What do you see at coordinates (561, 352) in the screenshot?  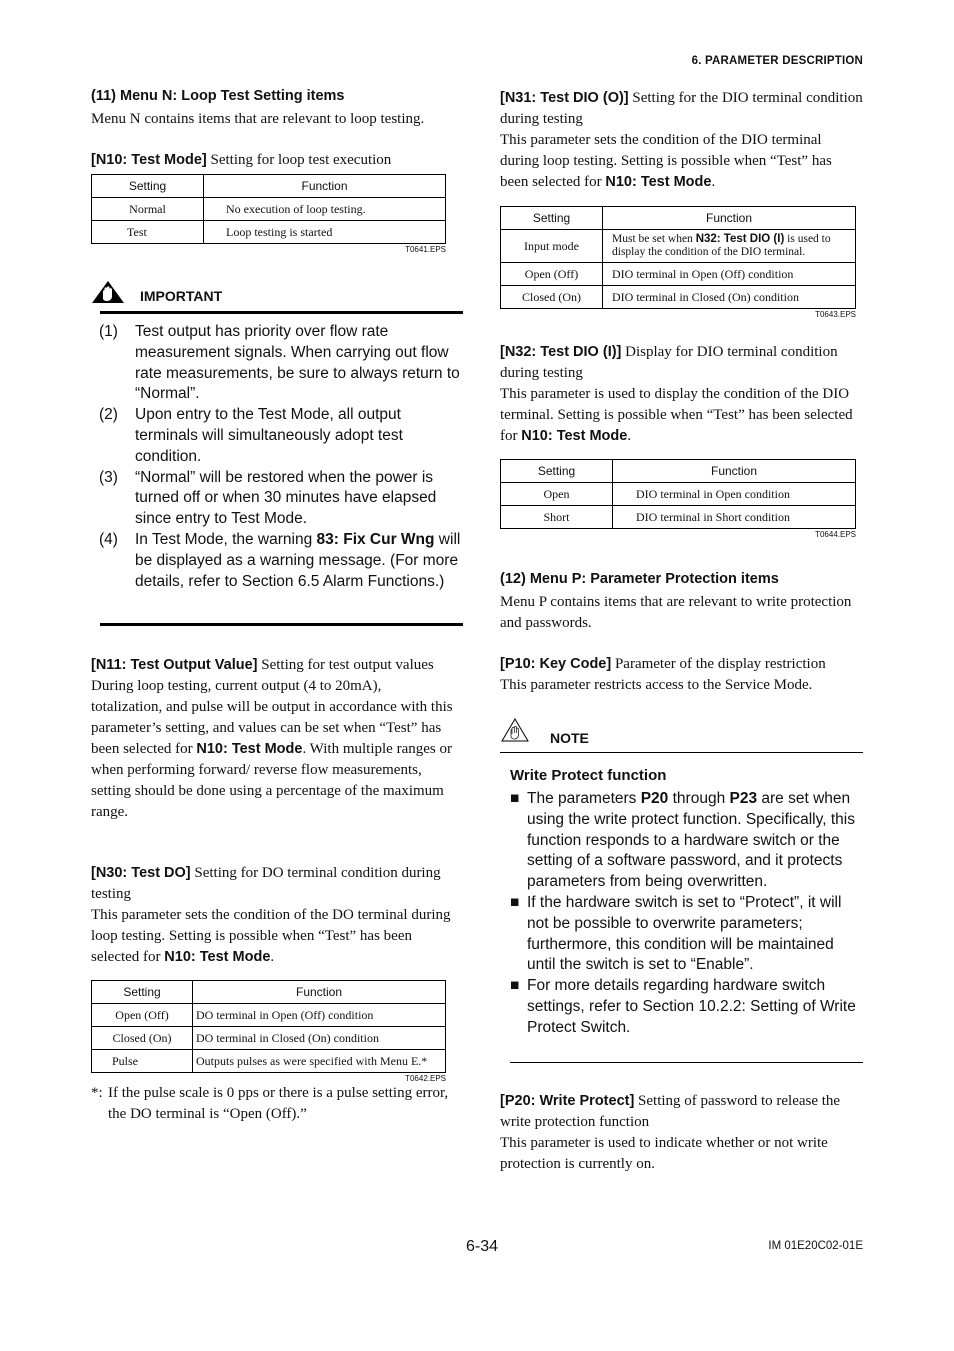 I see `n32-term: [N32: Test DIO (I)]` at bounding box center [561, 352].